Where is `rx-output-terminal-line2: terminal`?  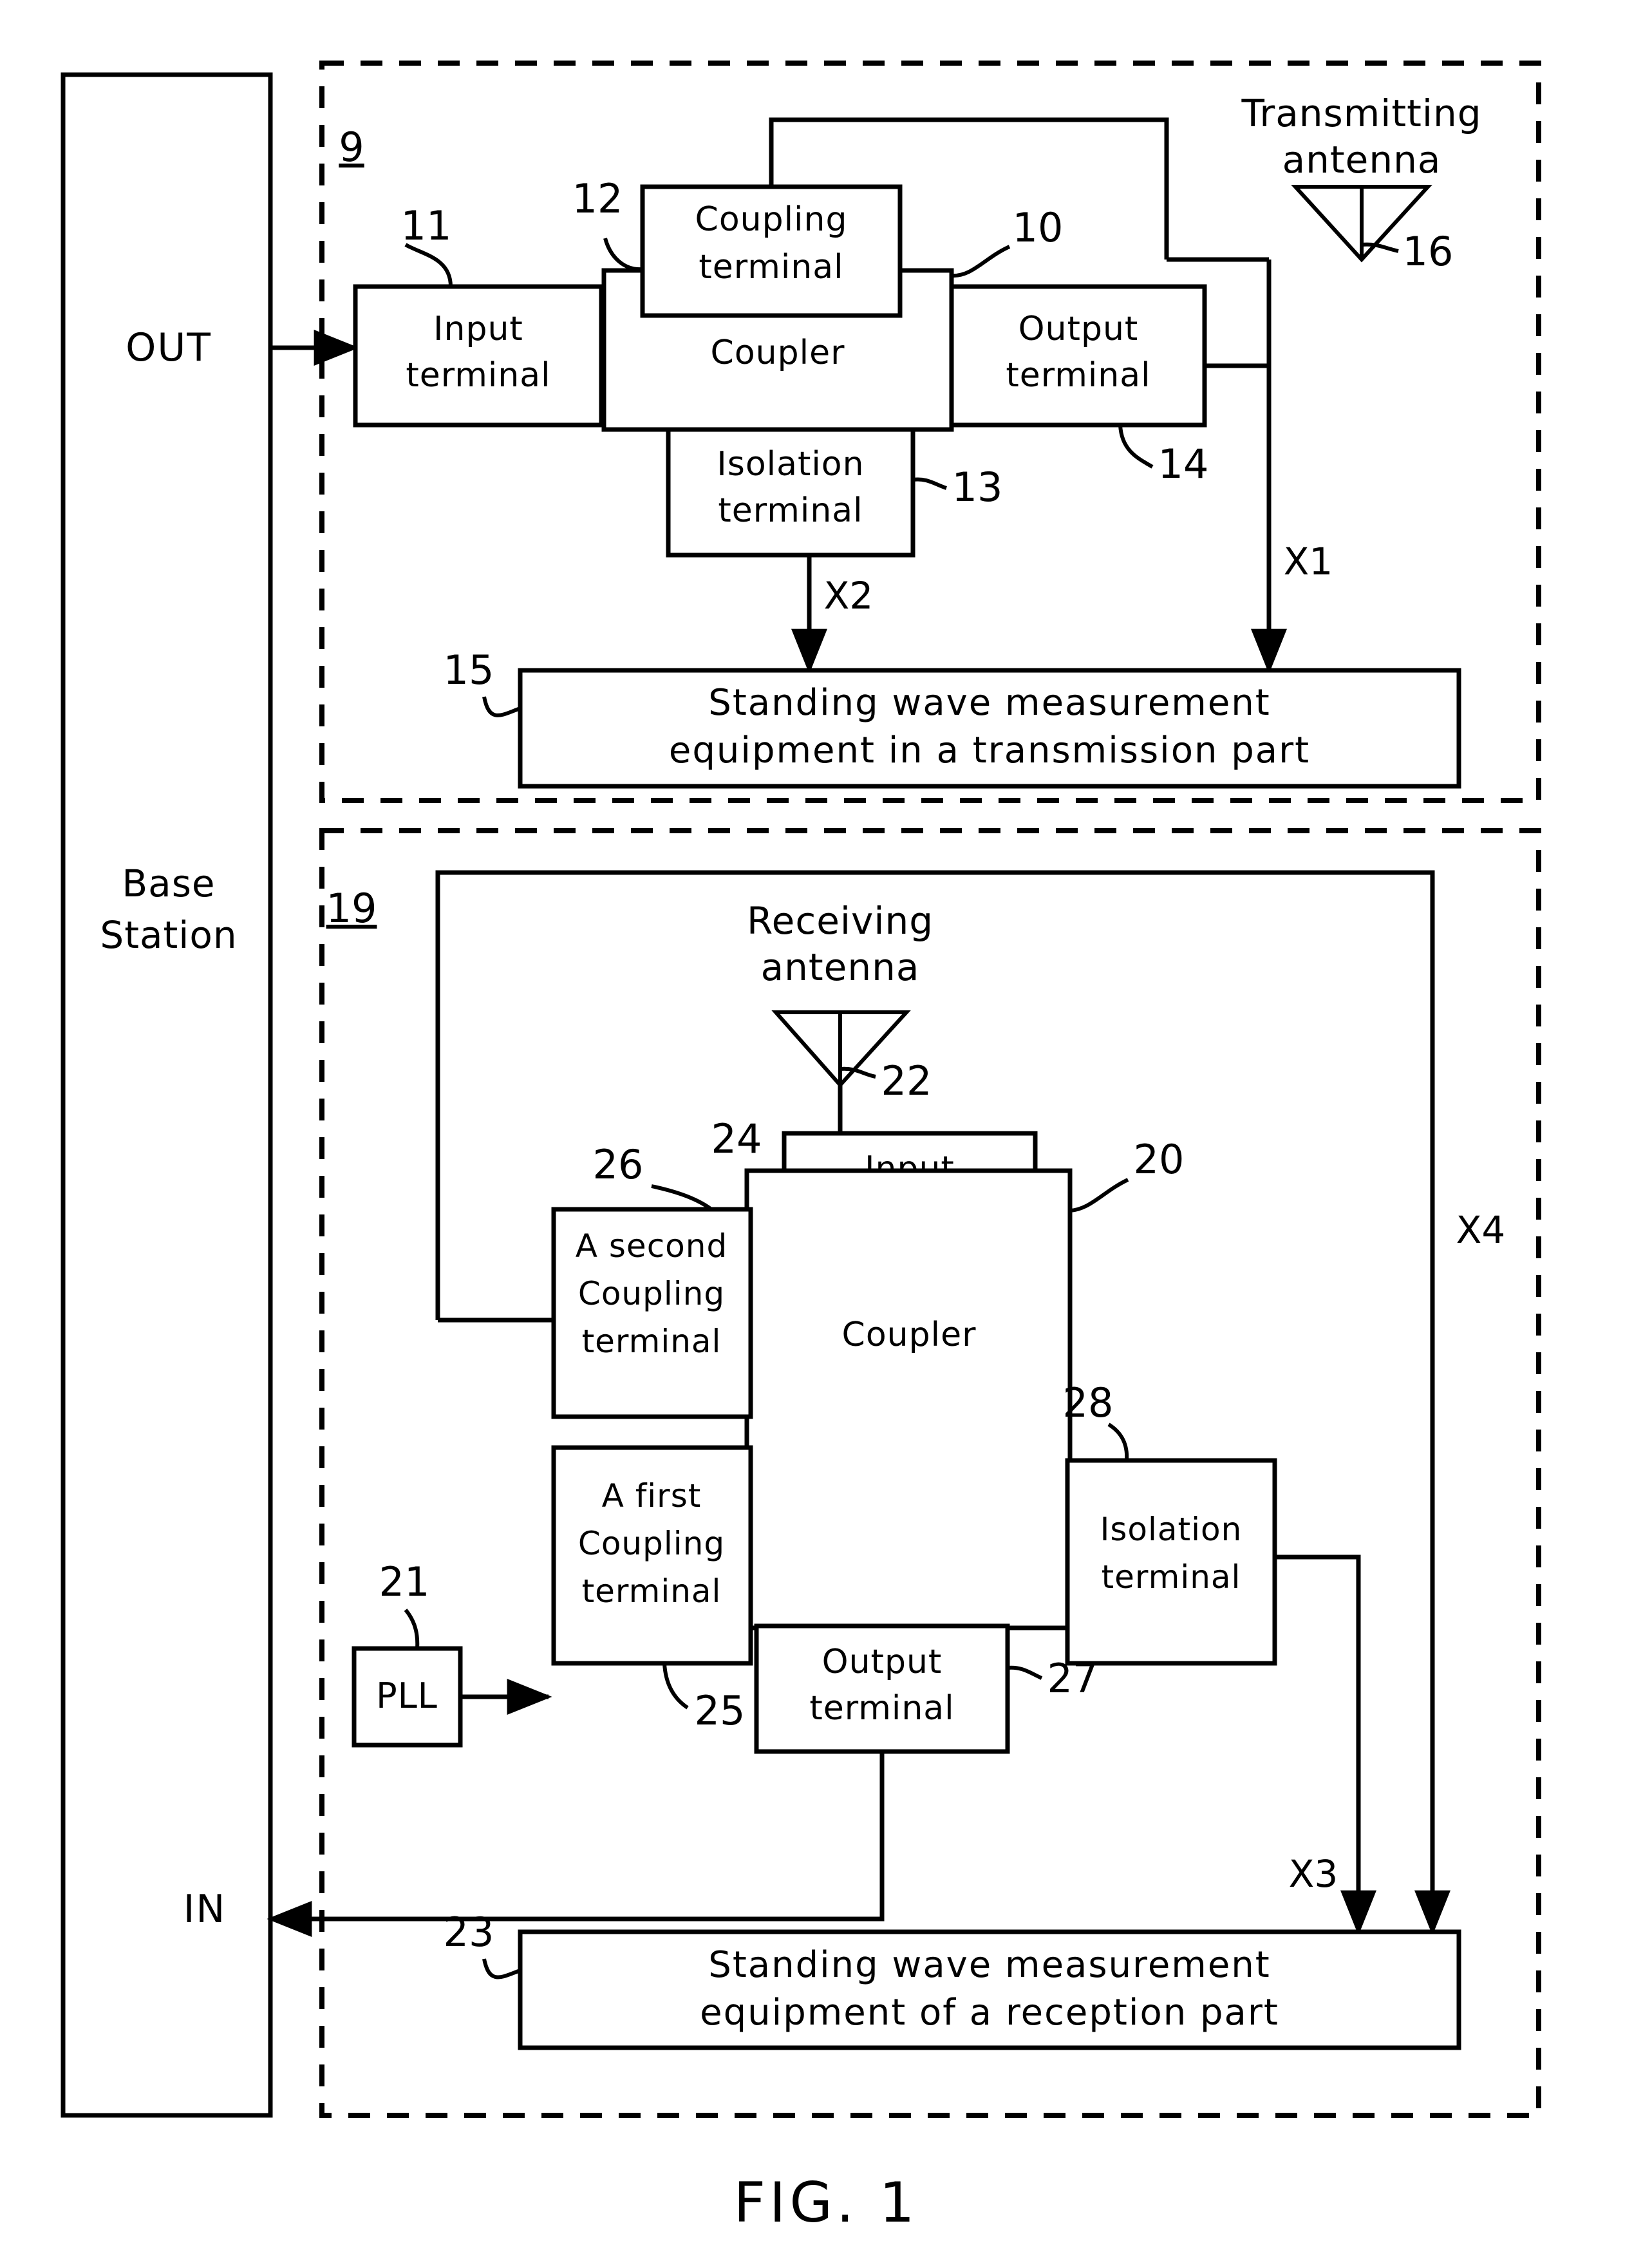
rx-output-terminal-line2: terminal is located at coordinates (881, 1708).